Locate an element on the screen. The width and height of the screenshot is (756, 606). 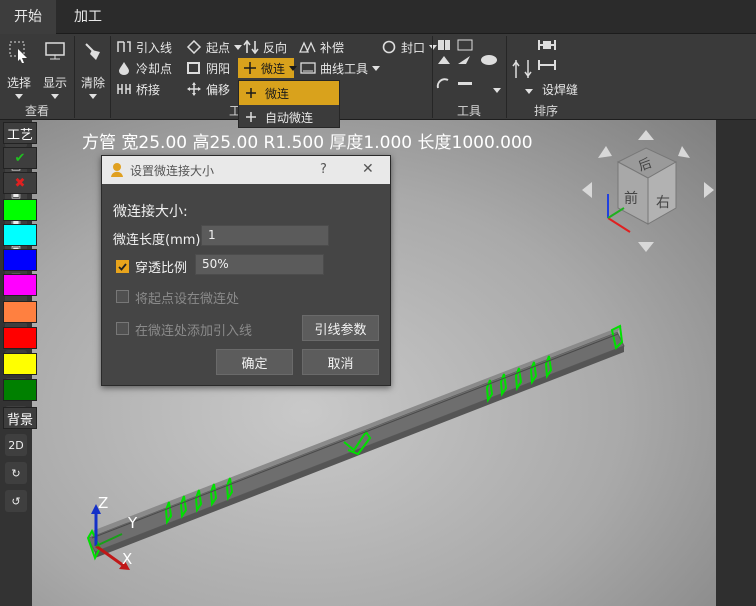
micro-joint-menu: 微连 自动微连 is located at coordinates (289, 104).